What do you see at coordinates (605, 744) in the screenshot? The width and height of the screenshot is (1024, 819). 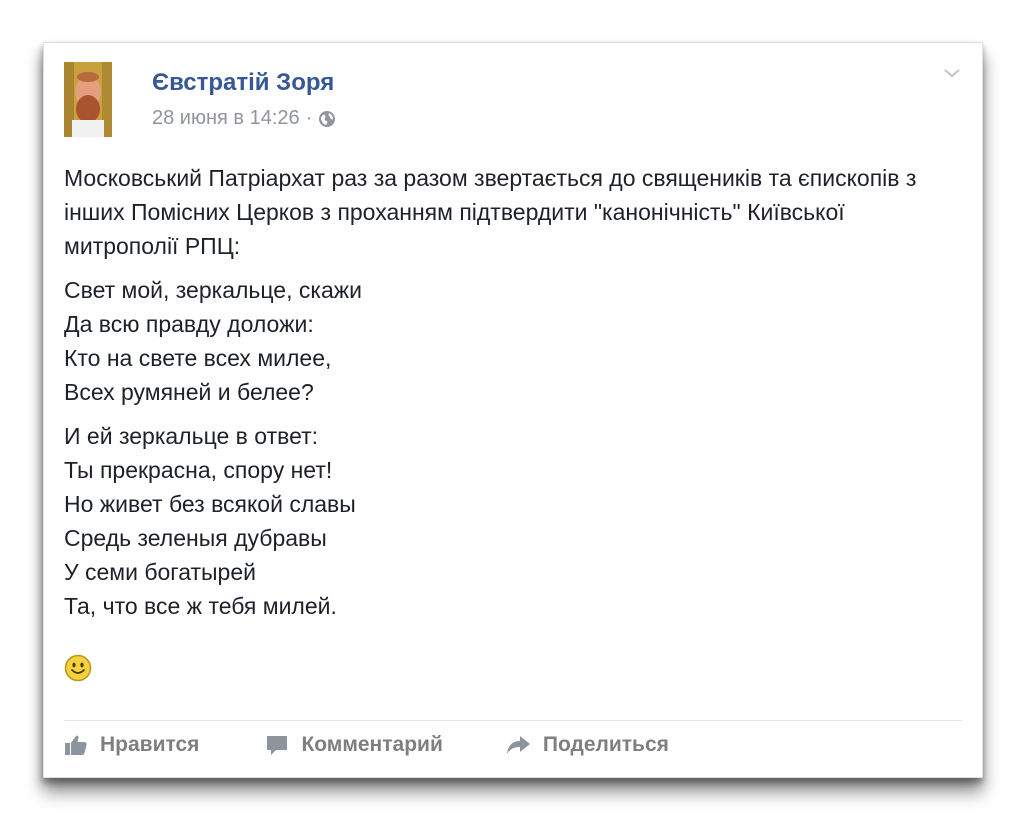 I see `share-label: Поделиться` at bounding box center [605, 744].